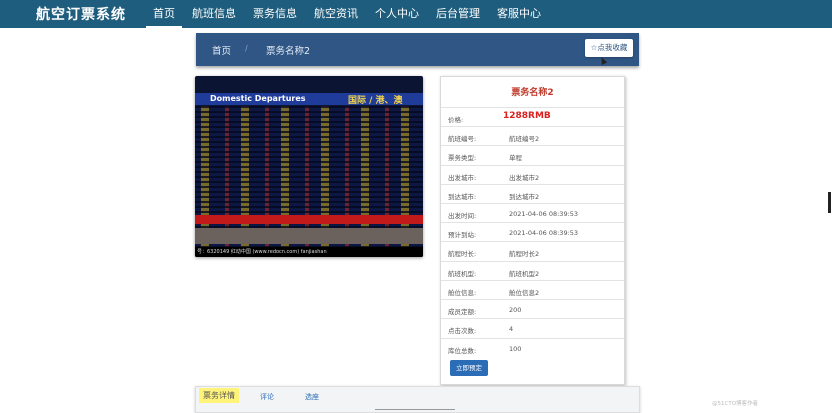 Image resolution: width=832 pixels, height=413 pixels. What do you see at coordinates (417, 49) in the screenshot?
I see `breadcrumb: 首页 / 票务名称2 ☆点我收藏` at bounding box center [417, 49].